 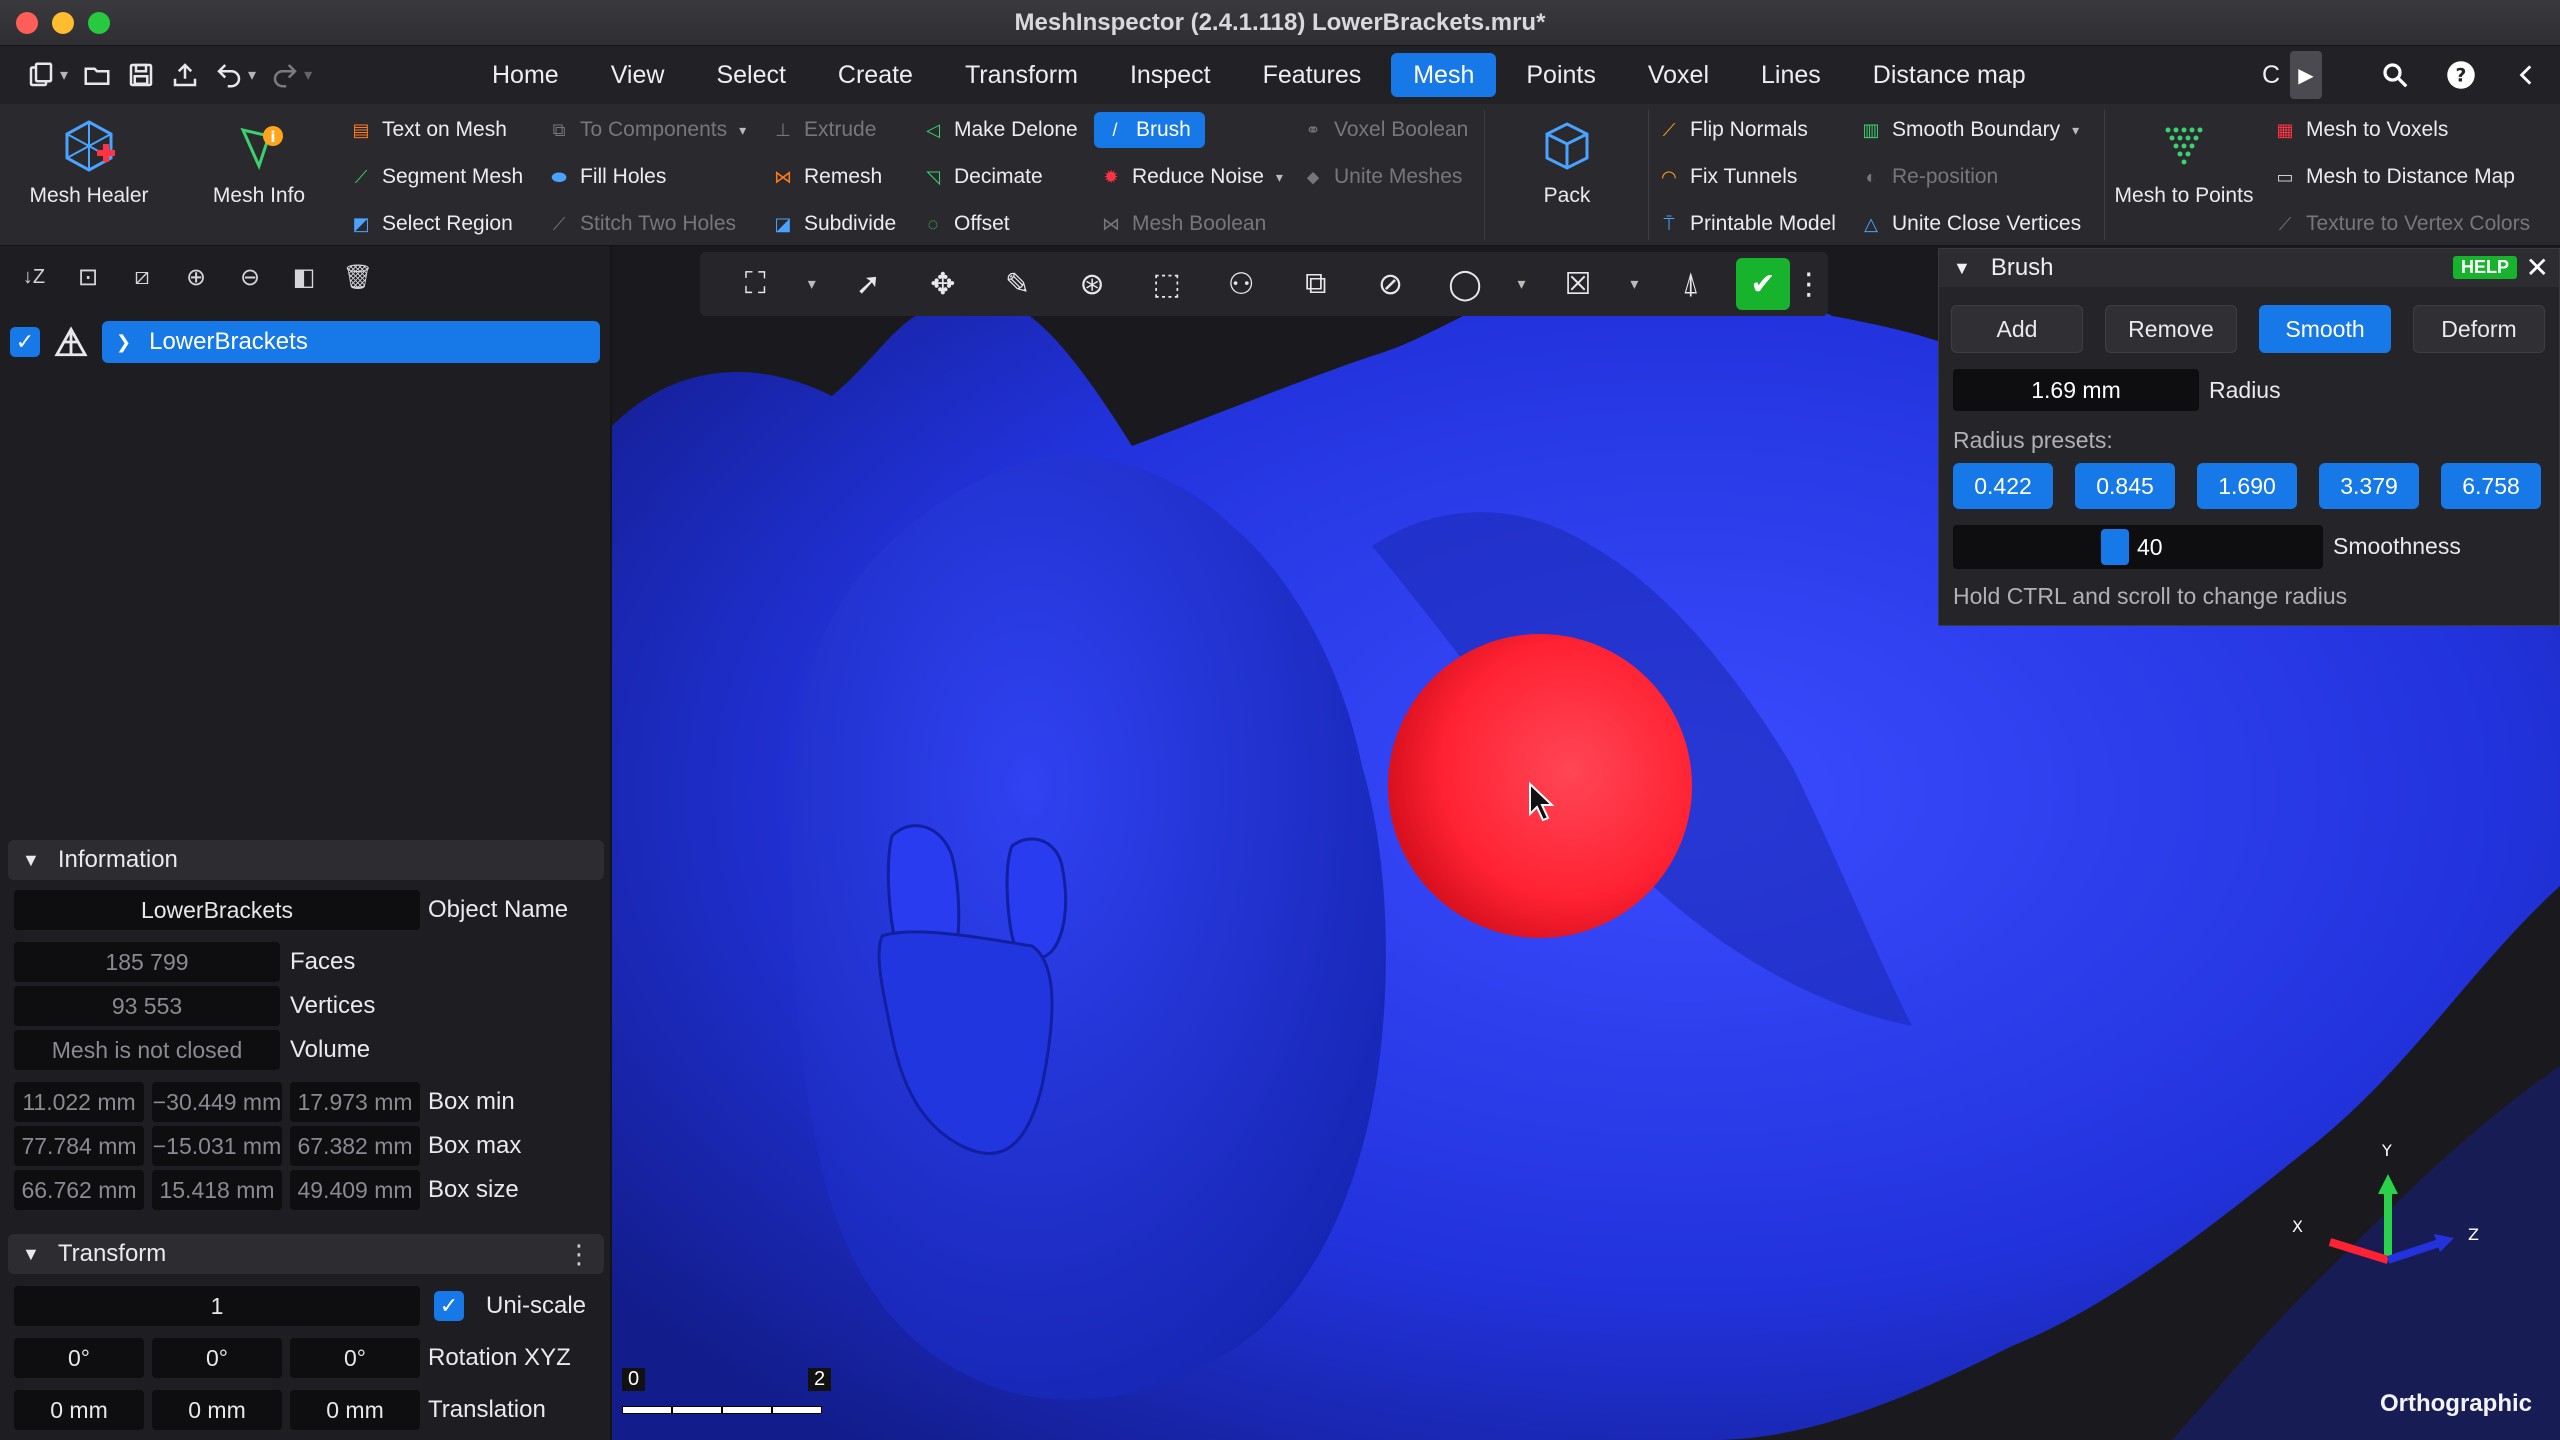 I want to click on apply-button: ✔, so click(x=1763, y=284).